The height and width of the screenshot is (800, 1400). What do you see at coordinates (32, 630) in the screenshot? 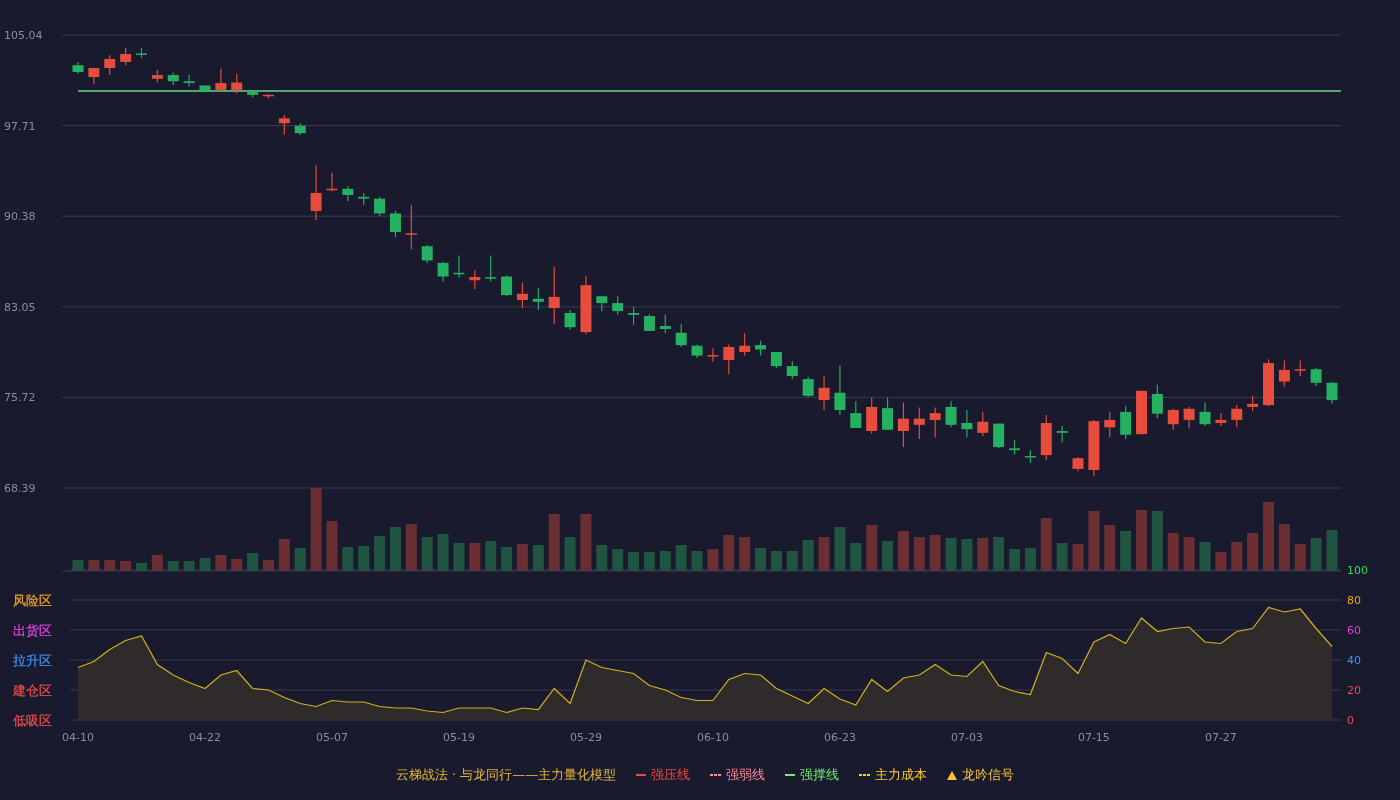
I see `zone-label: 出货区` at bounding box center [32, 630].